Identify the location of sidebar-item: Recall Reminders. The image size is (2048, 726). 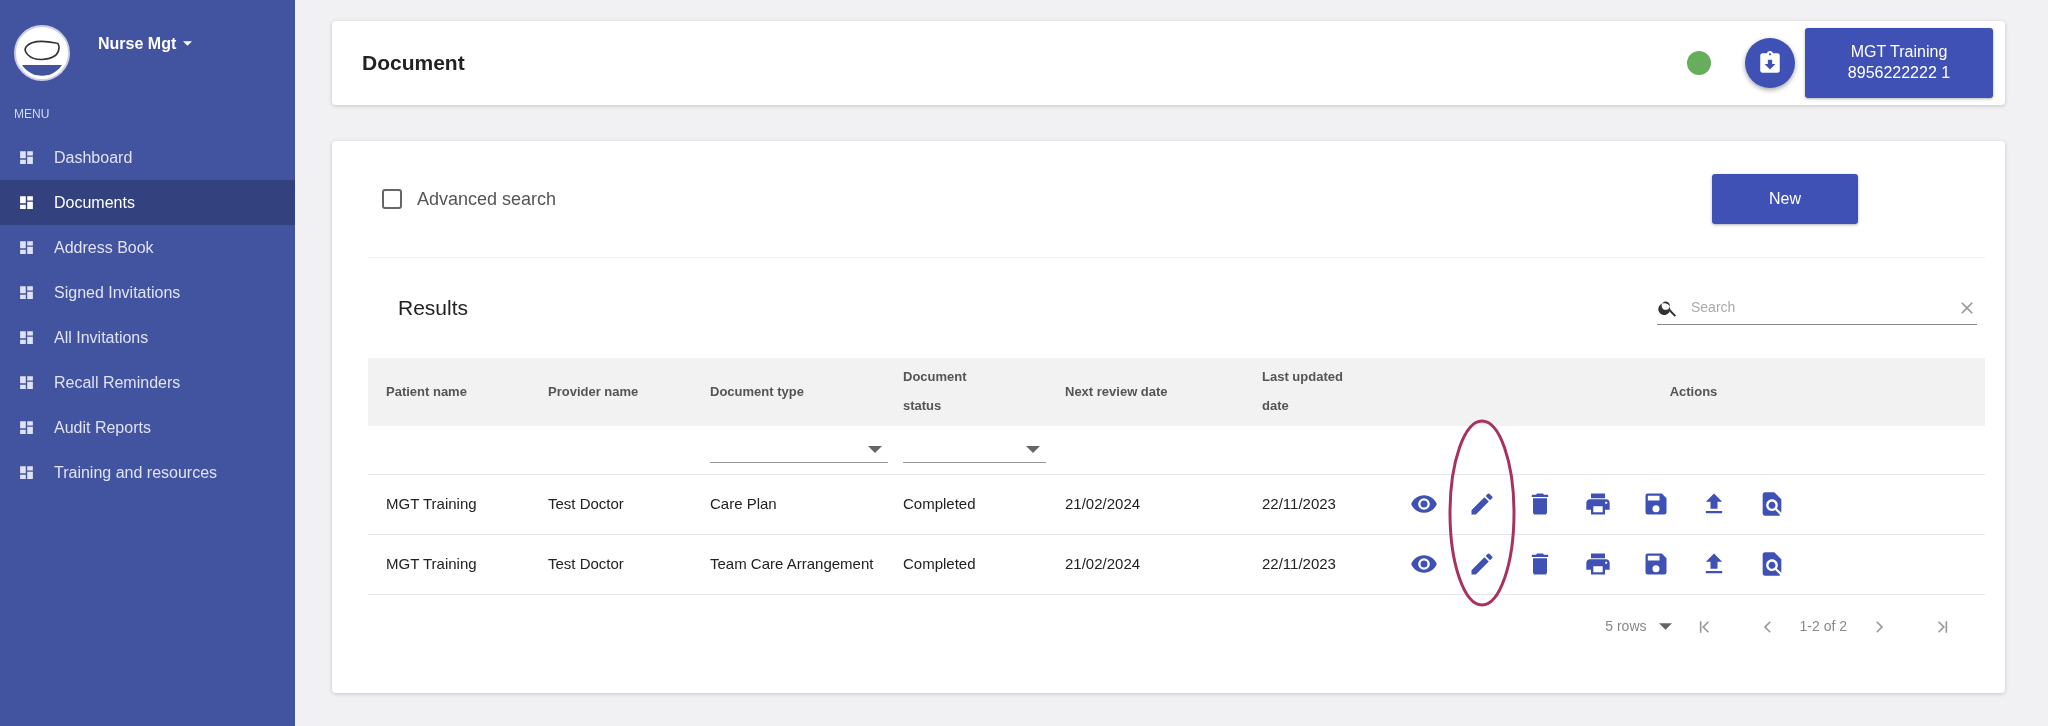
(147, 382).